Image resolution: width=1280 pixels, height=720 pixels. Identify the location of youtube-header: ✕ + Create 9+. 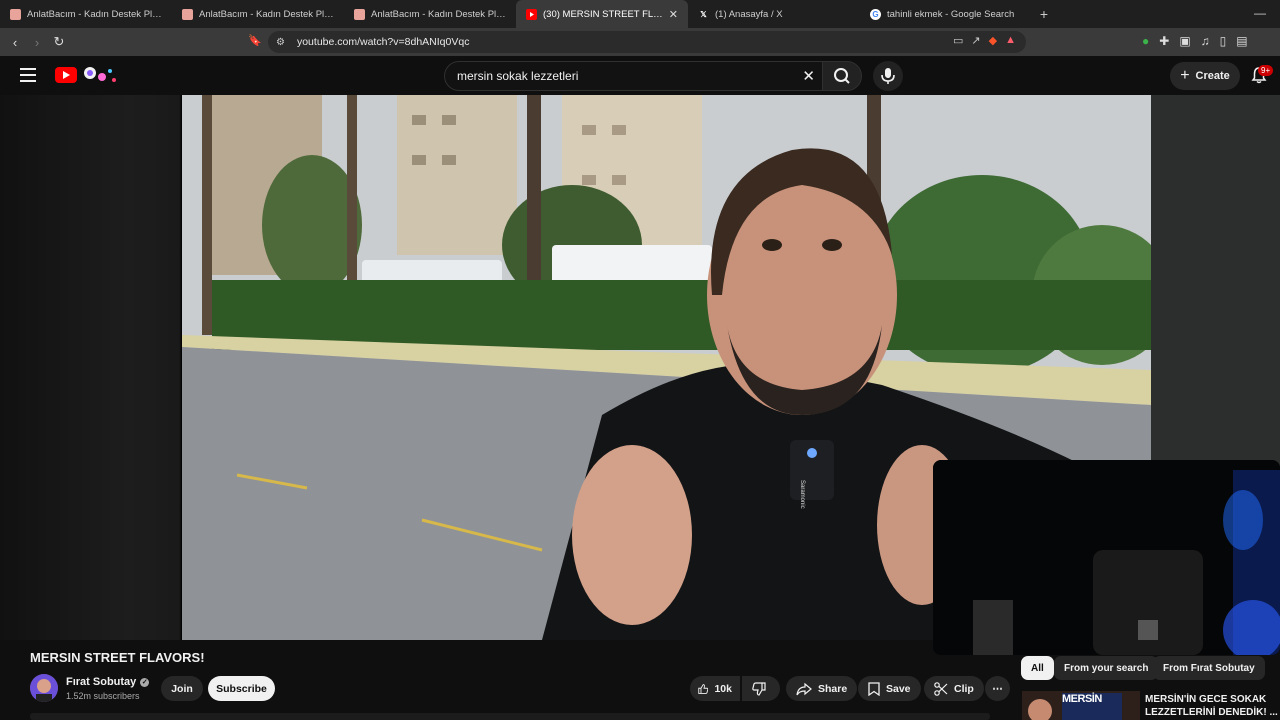
(640, 75).